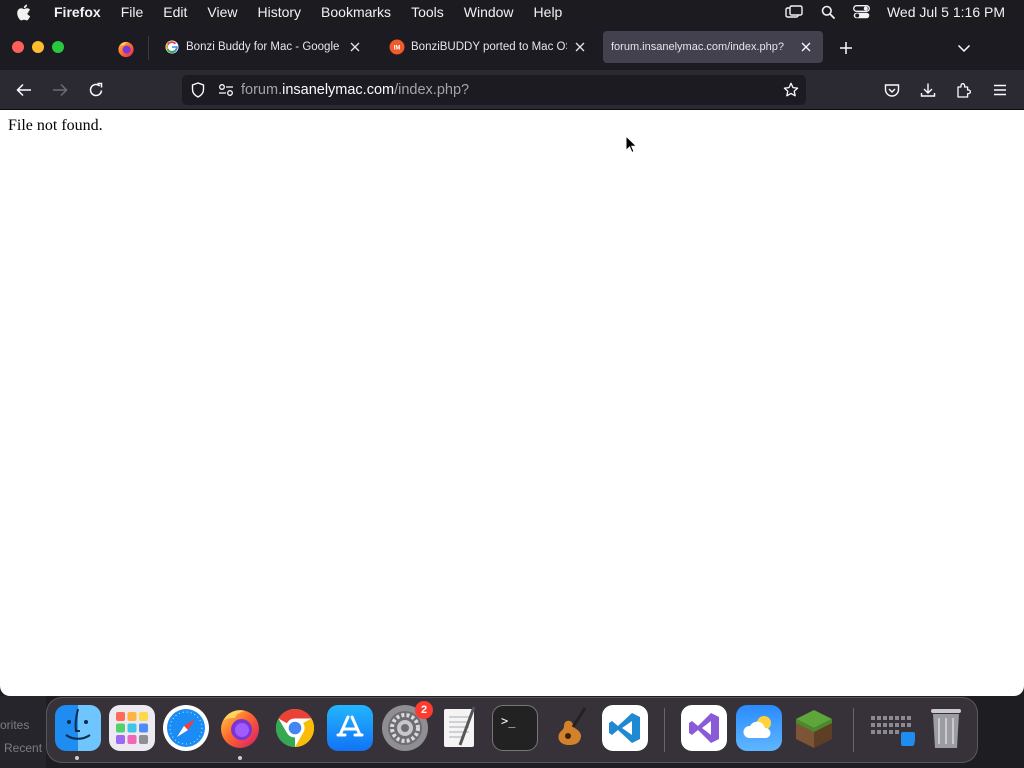  What do you see at coordinates (24, 90) in the screenshot?
I see `back-icon` at bounding box center [24, 90].